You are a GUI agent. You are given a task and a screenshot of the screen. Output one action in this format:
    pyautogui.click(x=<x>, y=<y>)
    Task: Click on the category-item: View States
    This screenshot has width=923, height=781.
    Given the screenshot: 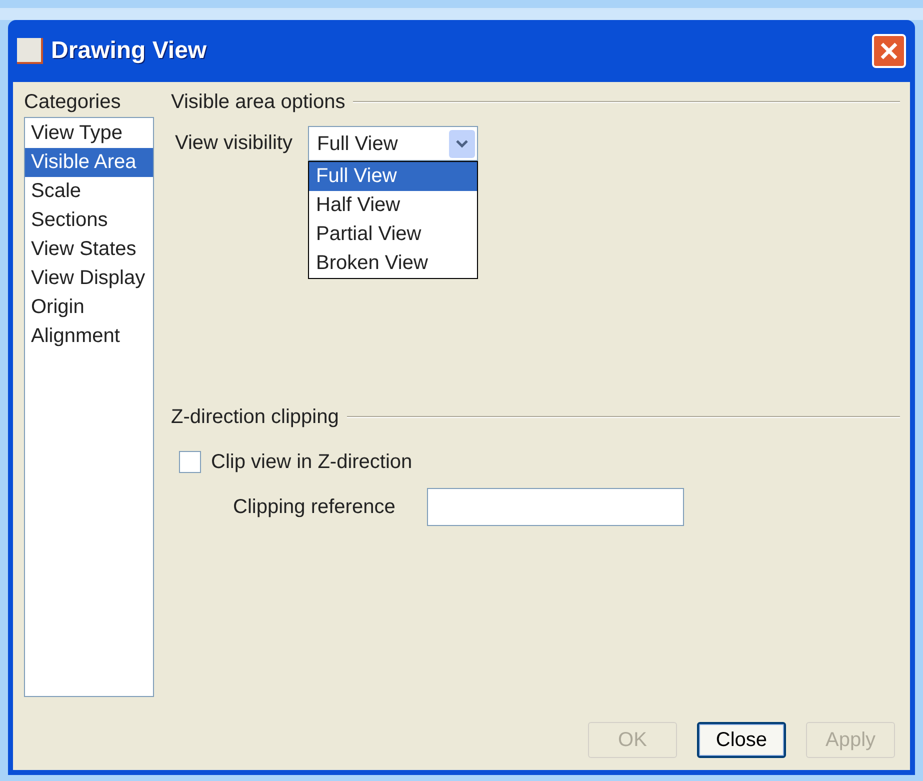 What is the action you would take?
    pyautogui.click(x=89, y=249)
    